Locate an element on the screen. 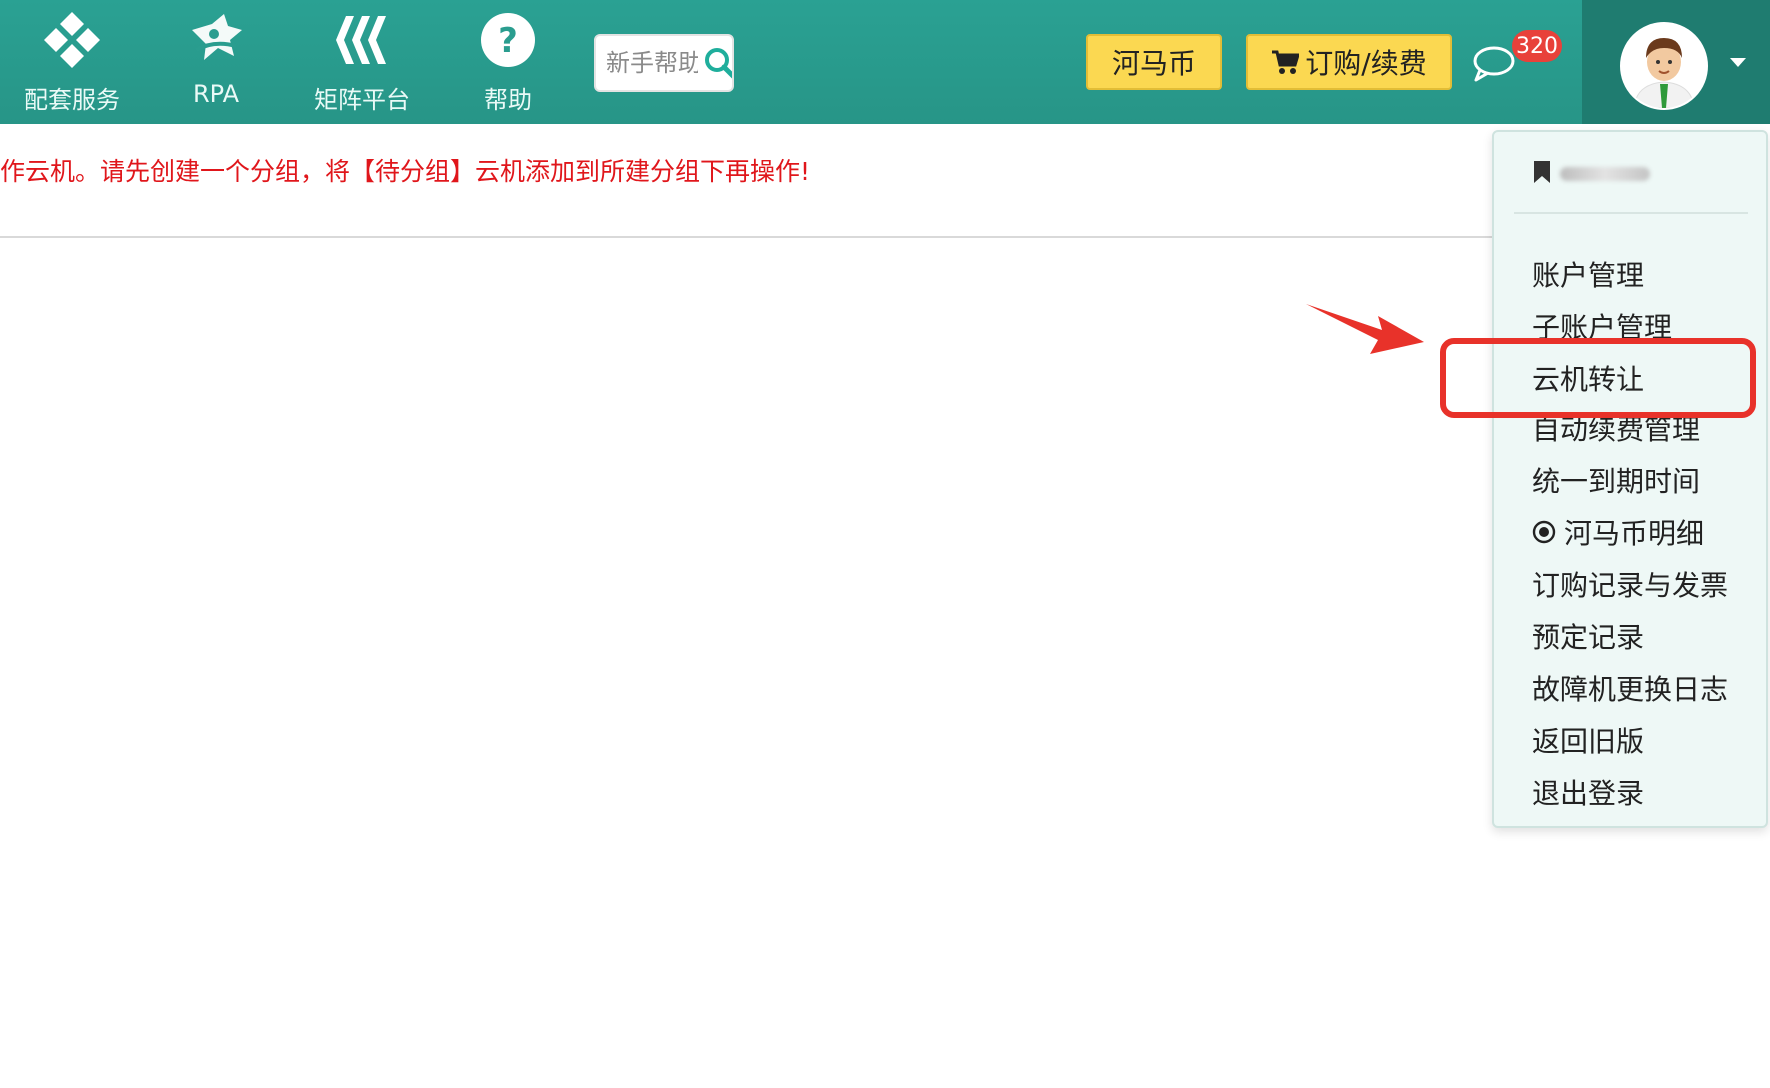 This screenshot has height=1088, width=1770. matrix-chevrons-icon is located at coordinates (362, 40).